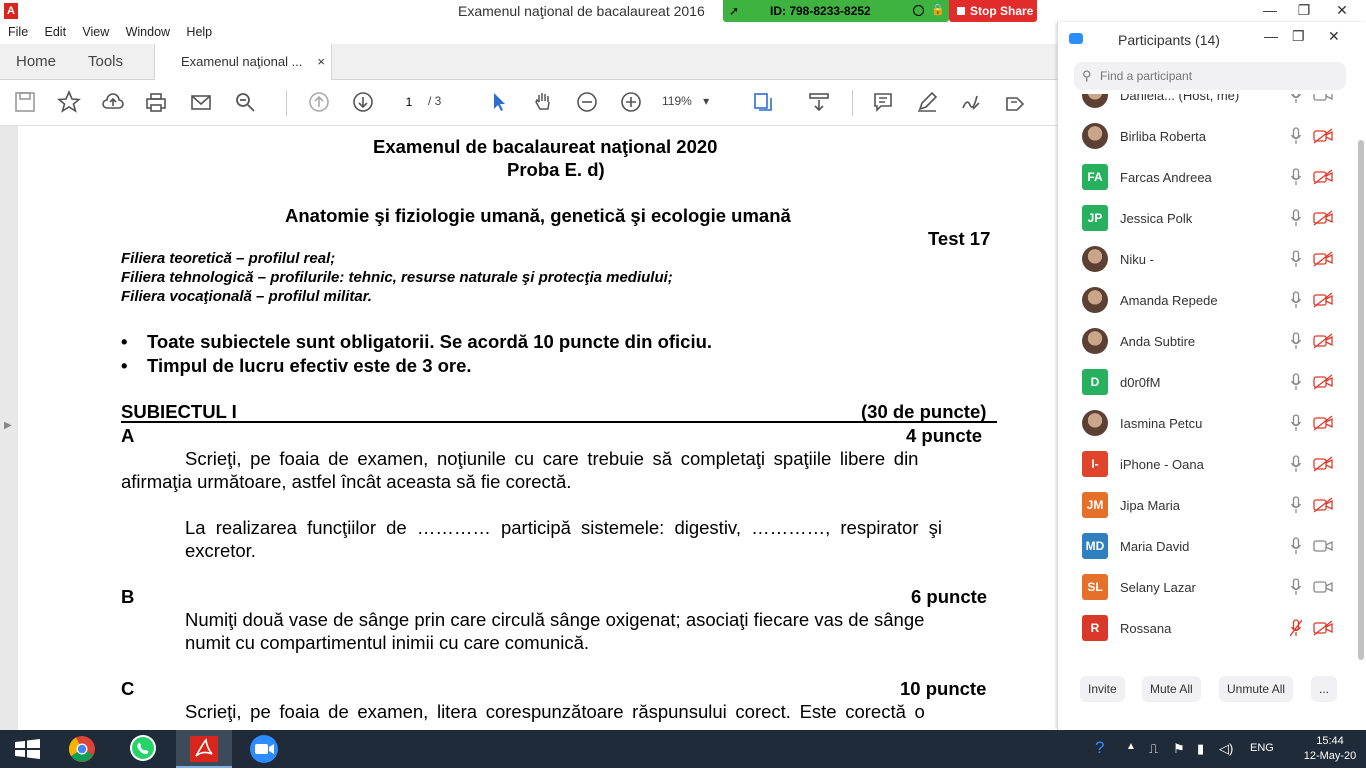 Image resolution: width=1366 pixels, height=771 pixels. Describe the element at coordinates (94, 30) in the screenshot. I see `menu-view: View` at that location.